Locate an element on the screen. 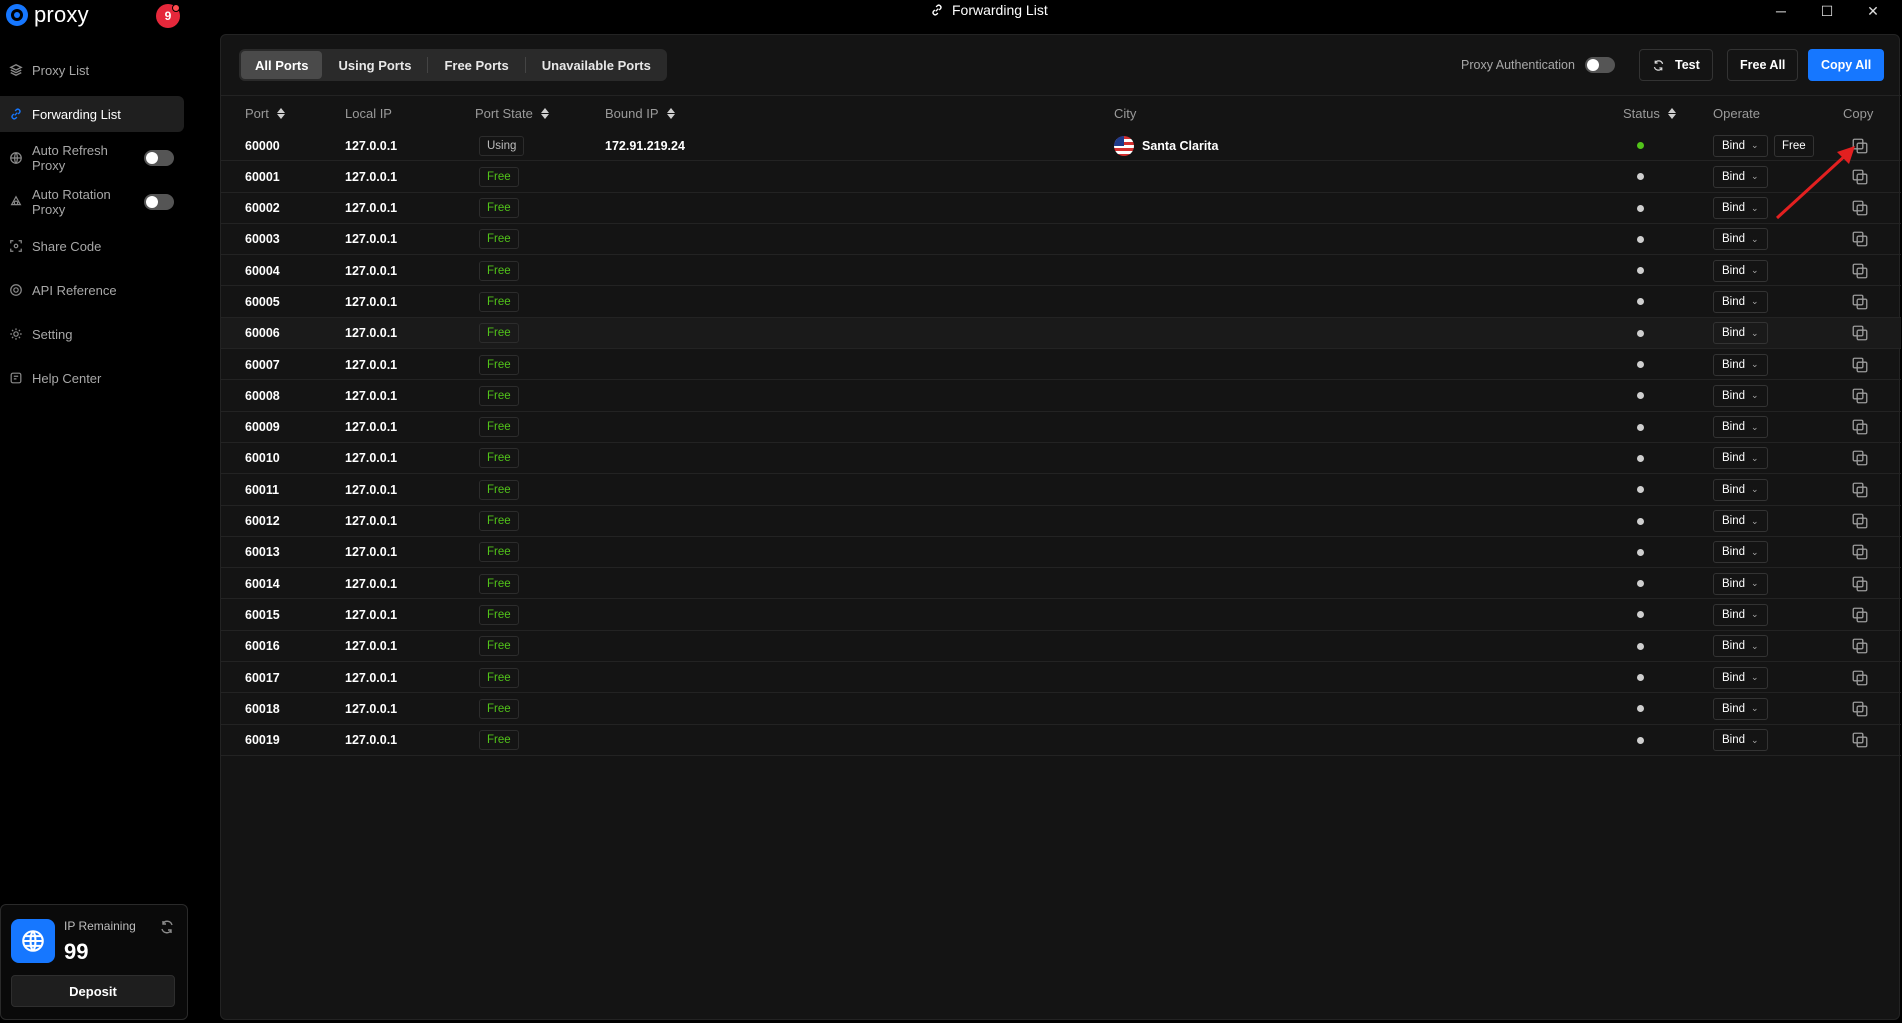  auto-refresh-toggle is located at coordinates (159, 158).